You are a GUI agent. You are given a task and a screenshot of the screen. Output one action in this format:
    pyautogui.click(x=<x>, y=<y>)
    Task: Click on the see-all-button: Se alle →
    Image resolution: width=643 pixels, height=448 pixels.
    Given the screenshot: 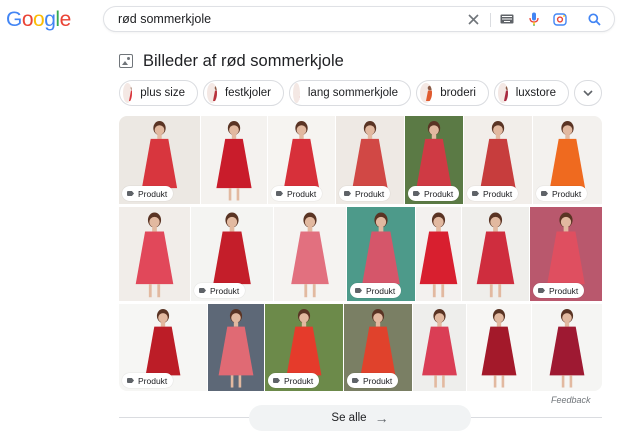 What is the action you would take?
    pyautogui.click(x=360, y=418)
    